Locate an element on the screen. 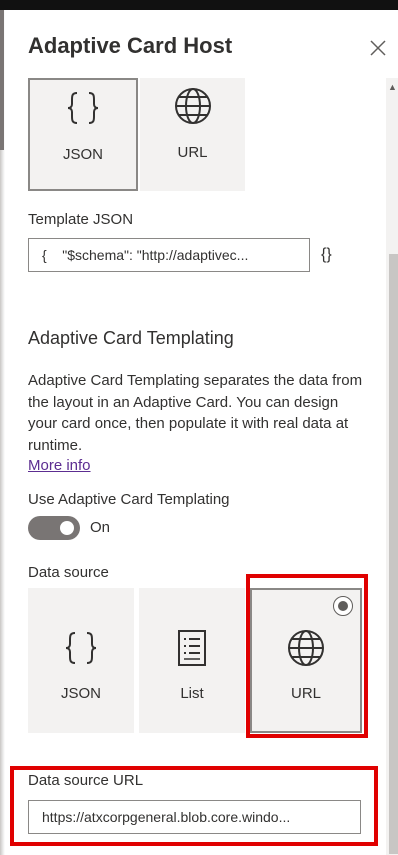 This screenshot has width=398, height=855. more-info-link: More info is located at coordinates (59, 465).